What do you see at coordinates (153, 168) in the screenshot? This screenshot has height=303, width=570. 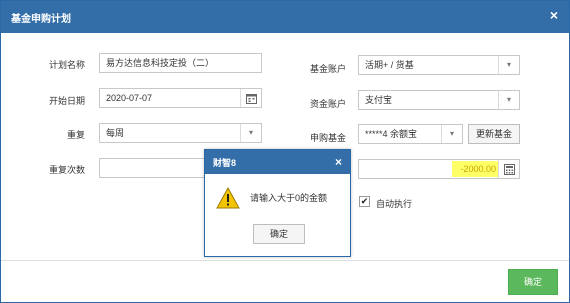 I see `repeat-count-input` at bounding box center [153, 168].